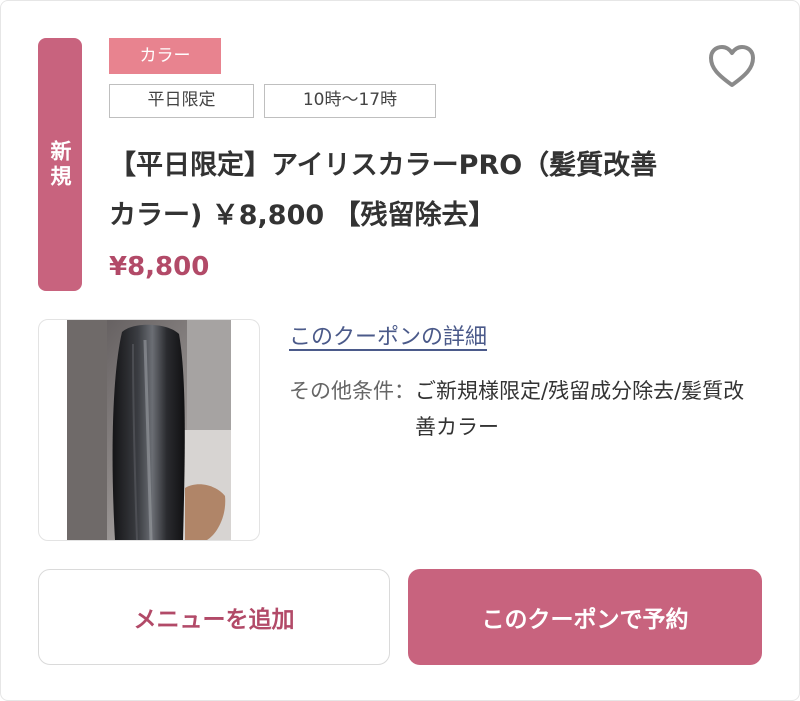  I want to click on other-conditions-value: ご新規様限定/残留成分除去/髪質改善カラー, so click(580, 409).